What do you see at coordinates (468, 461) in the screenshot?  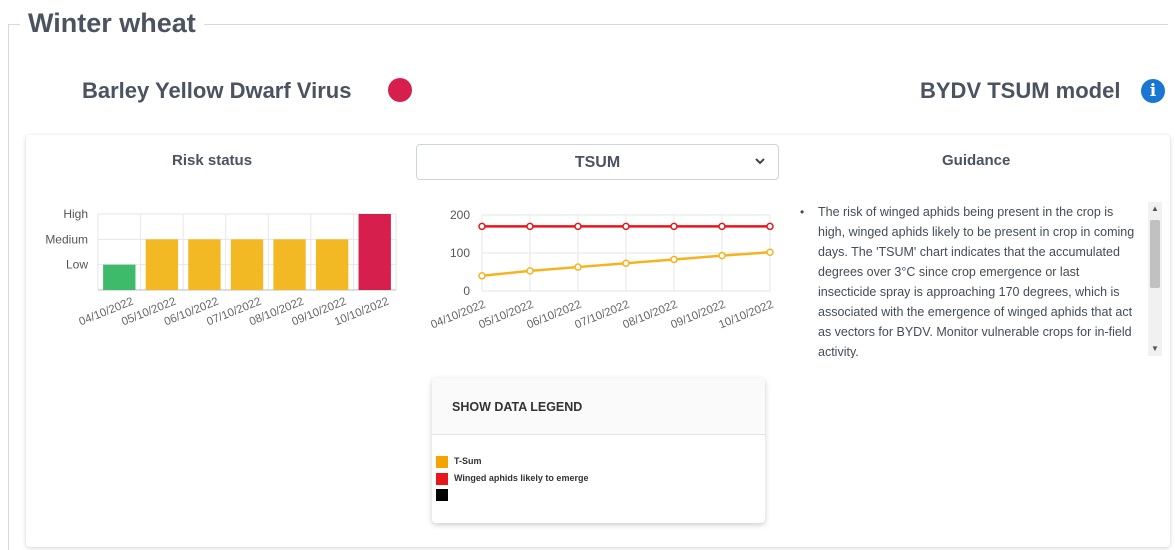 I see `legend-label: T-Sum` at bounding box center [468, 461].